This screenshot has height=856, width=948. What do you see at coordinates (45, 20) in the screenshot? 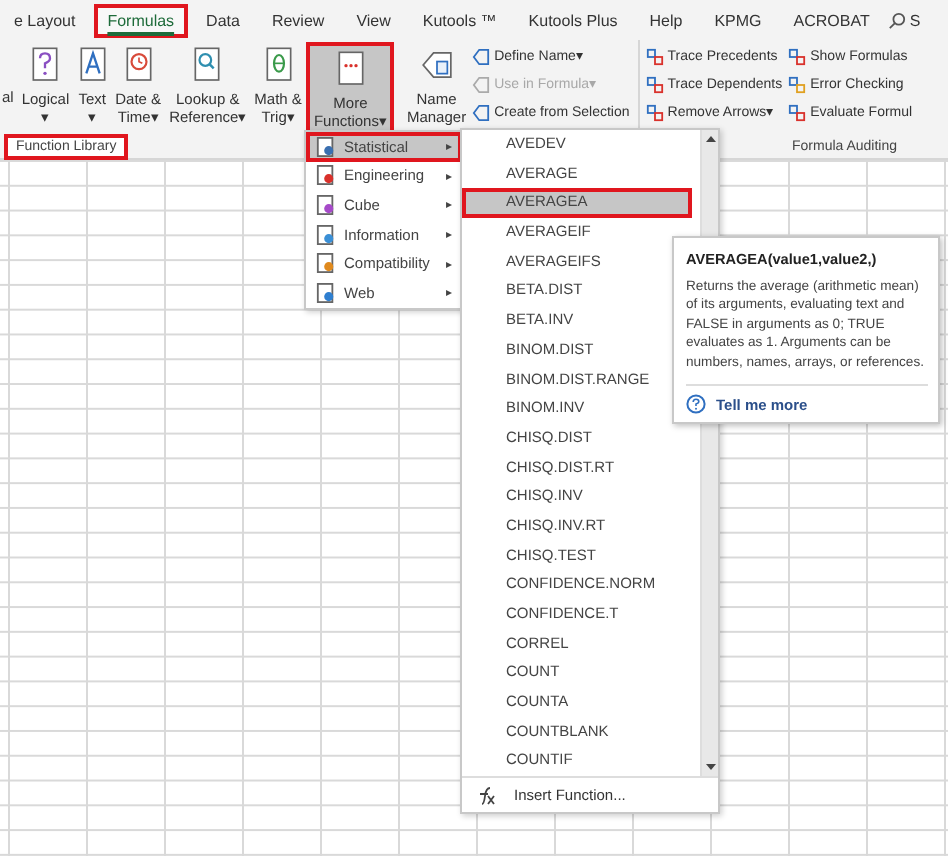
I see `ribbon-tab: e Layout` at bounding box center [45, 20].